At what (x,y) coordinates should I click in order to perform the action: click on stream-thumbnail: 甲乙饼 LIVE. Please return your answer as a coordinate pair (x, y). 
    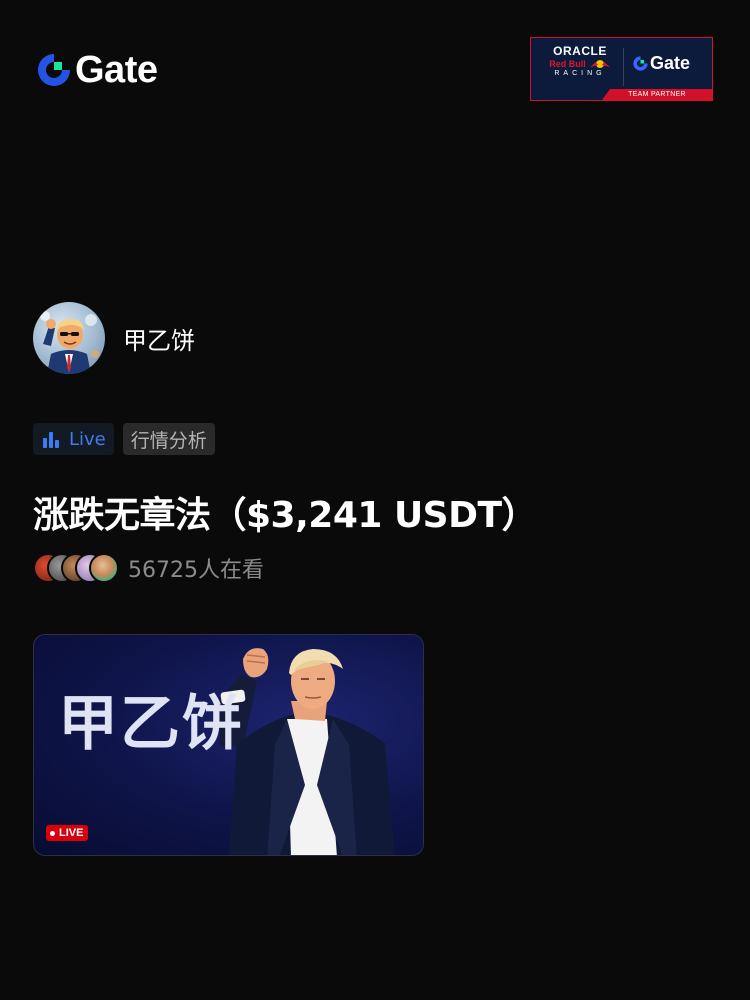
    Looking at the image, I should click on (228, 745).